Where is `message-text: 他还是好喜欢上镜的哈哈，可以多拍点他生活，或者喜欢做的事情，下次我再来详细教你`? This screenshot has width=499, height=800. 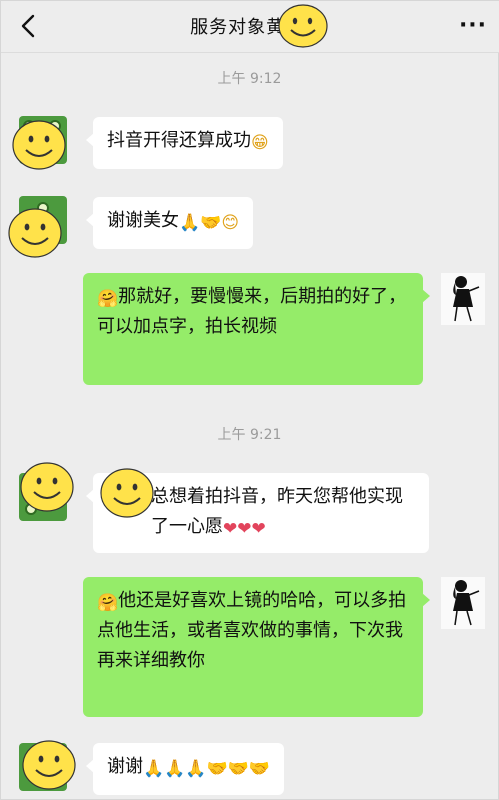 message-text: 他还是好喜欢上镜的哈哈，可以多拍点他生活，或者喜欢做的事情，下次我再来详细教你 is located at coordinates (252, 630).